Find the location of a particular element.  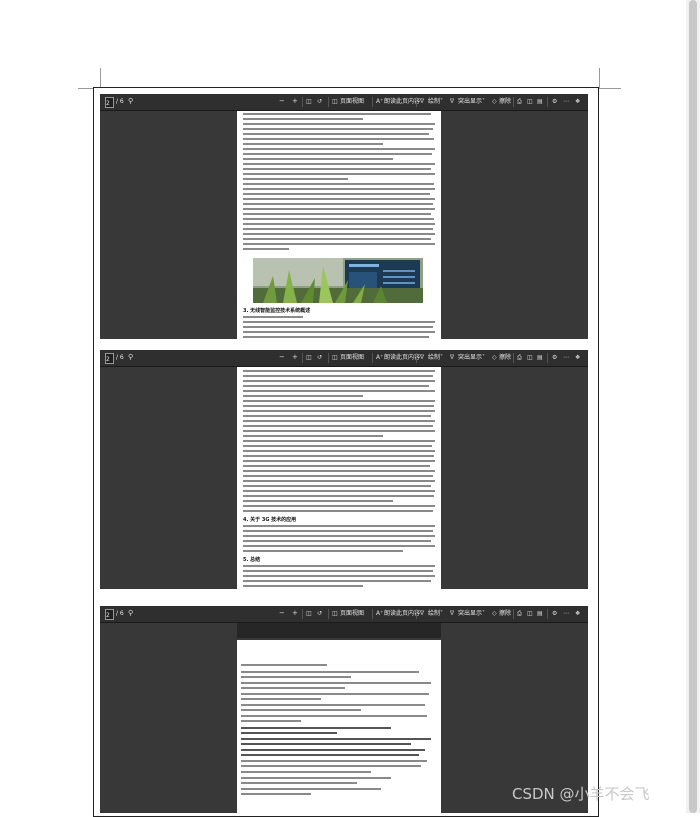

crop-mark is located at coordinates (100, 78).